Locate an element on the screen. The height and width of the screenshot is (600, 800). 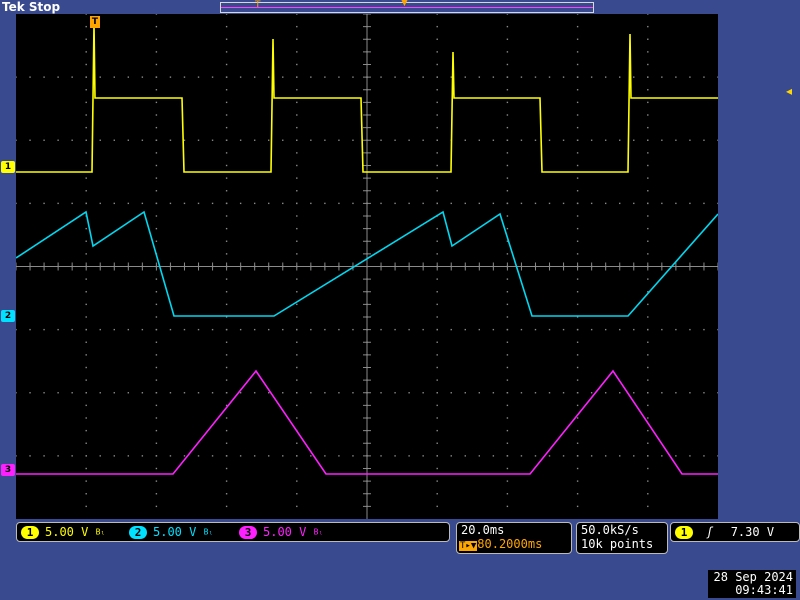
trigger-source-badge: 1 is located at coordinates (684, 532).